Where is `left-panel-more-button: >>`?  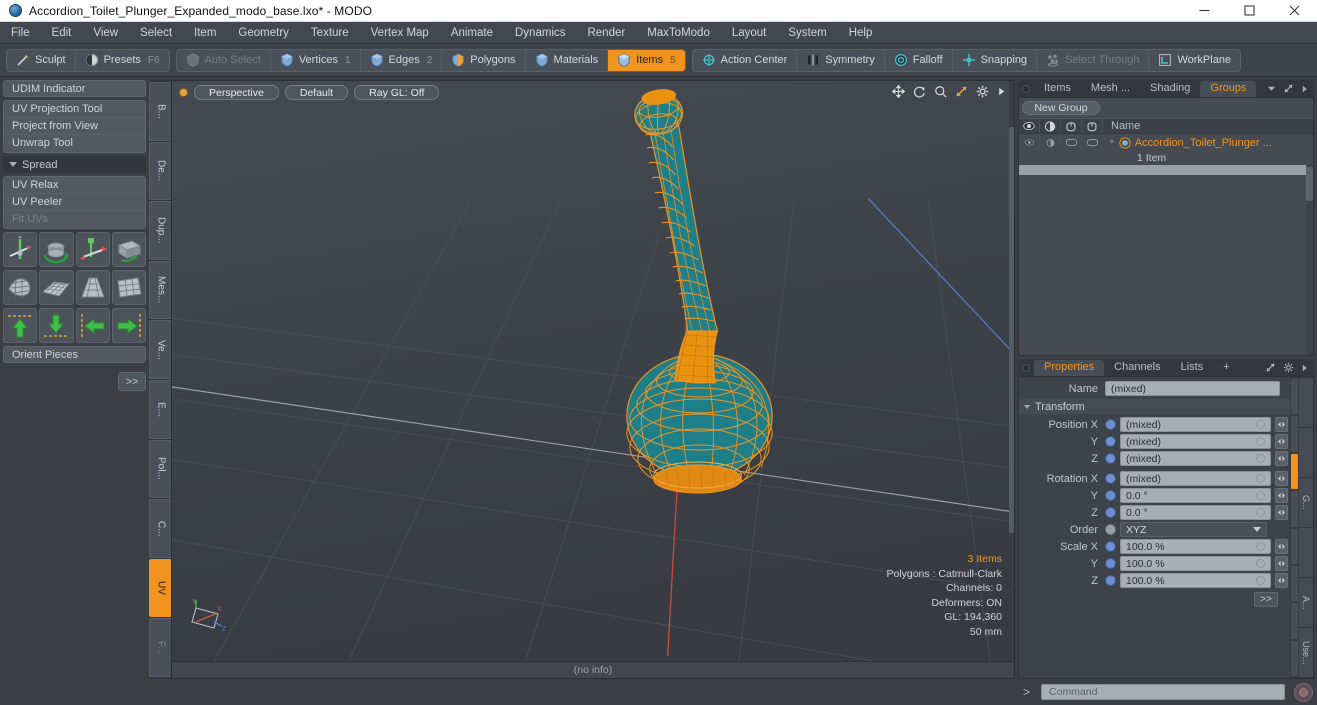
left-panel-more-button: >> is located at coordinates (132, 381).